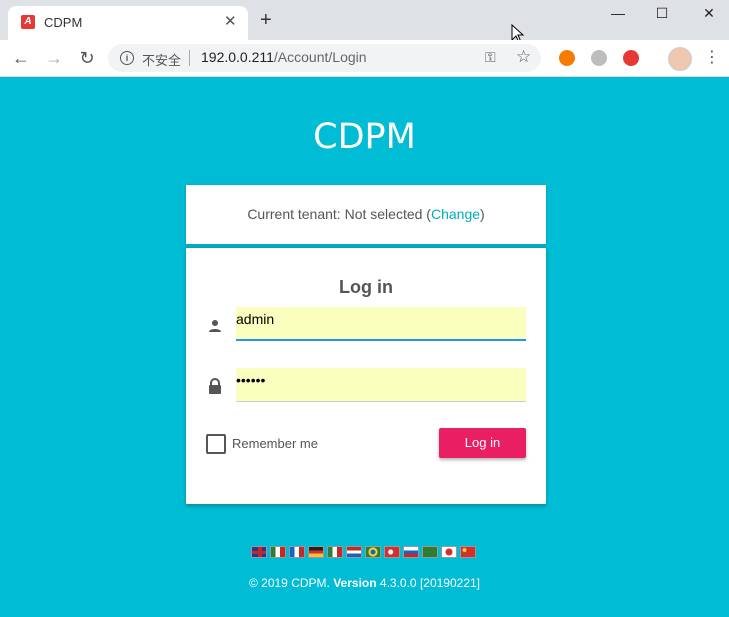  Describe the element at coordinates (216, 444) in the screenshot. I see `remember-me-checkbox` at that location.